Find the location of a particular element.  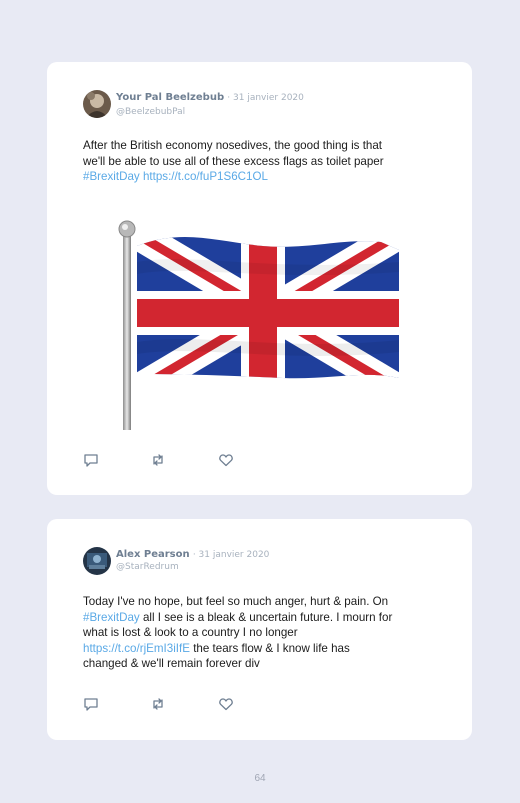

page-number: 64 is located at coordinates (260, 778).